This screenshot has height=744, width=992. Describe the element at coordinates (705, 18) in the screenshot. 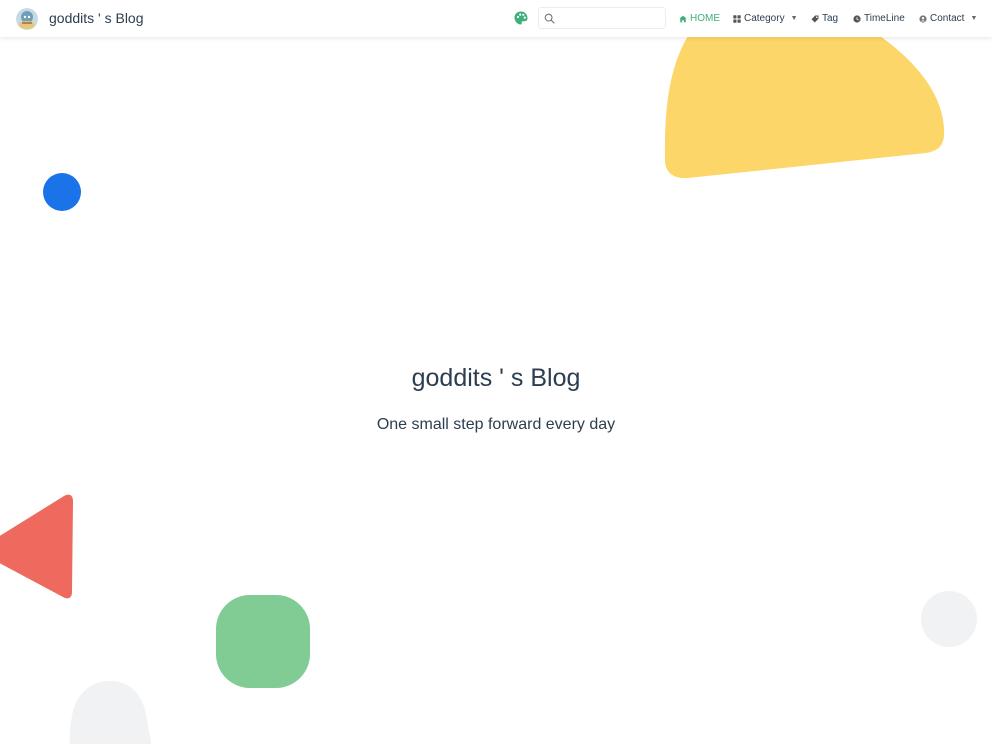

I see `nav-label-home: HOME` at that location.